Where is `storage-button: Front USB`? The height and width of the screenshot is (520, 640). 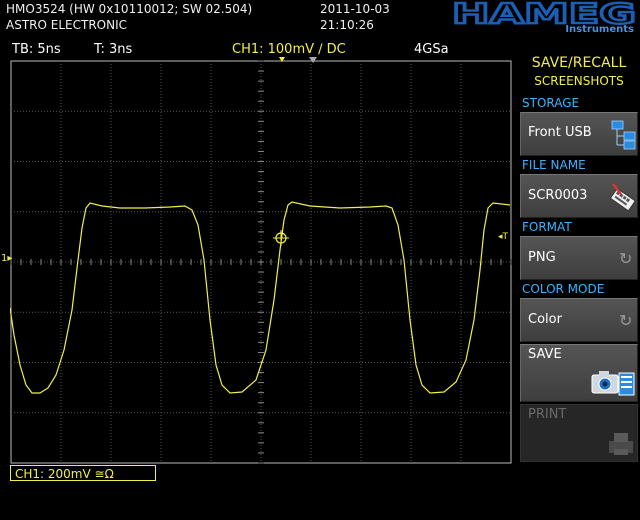 storage-button: Front USB is located at coordinates (579, 134).